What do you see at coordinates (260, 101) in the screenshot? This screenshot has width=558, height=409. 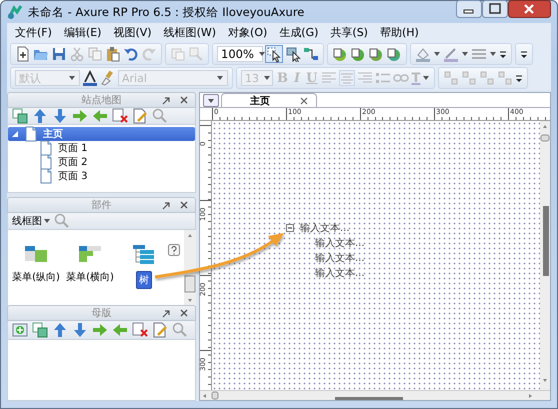 I see `tab-label: 主页` at bounding box center [260, 101].